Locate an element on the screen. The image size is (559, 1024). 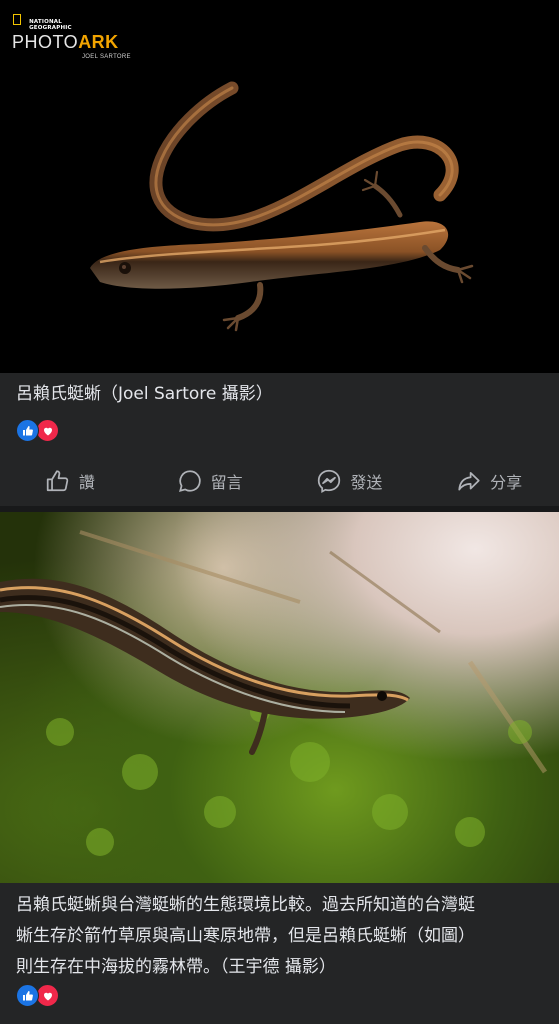
send-label: 發送 is located at coordinates (366, 482).